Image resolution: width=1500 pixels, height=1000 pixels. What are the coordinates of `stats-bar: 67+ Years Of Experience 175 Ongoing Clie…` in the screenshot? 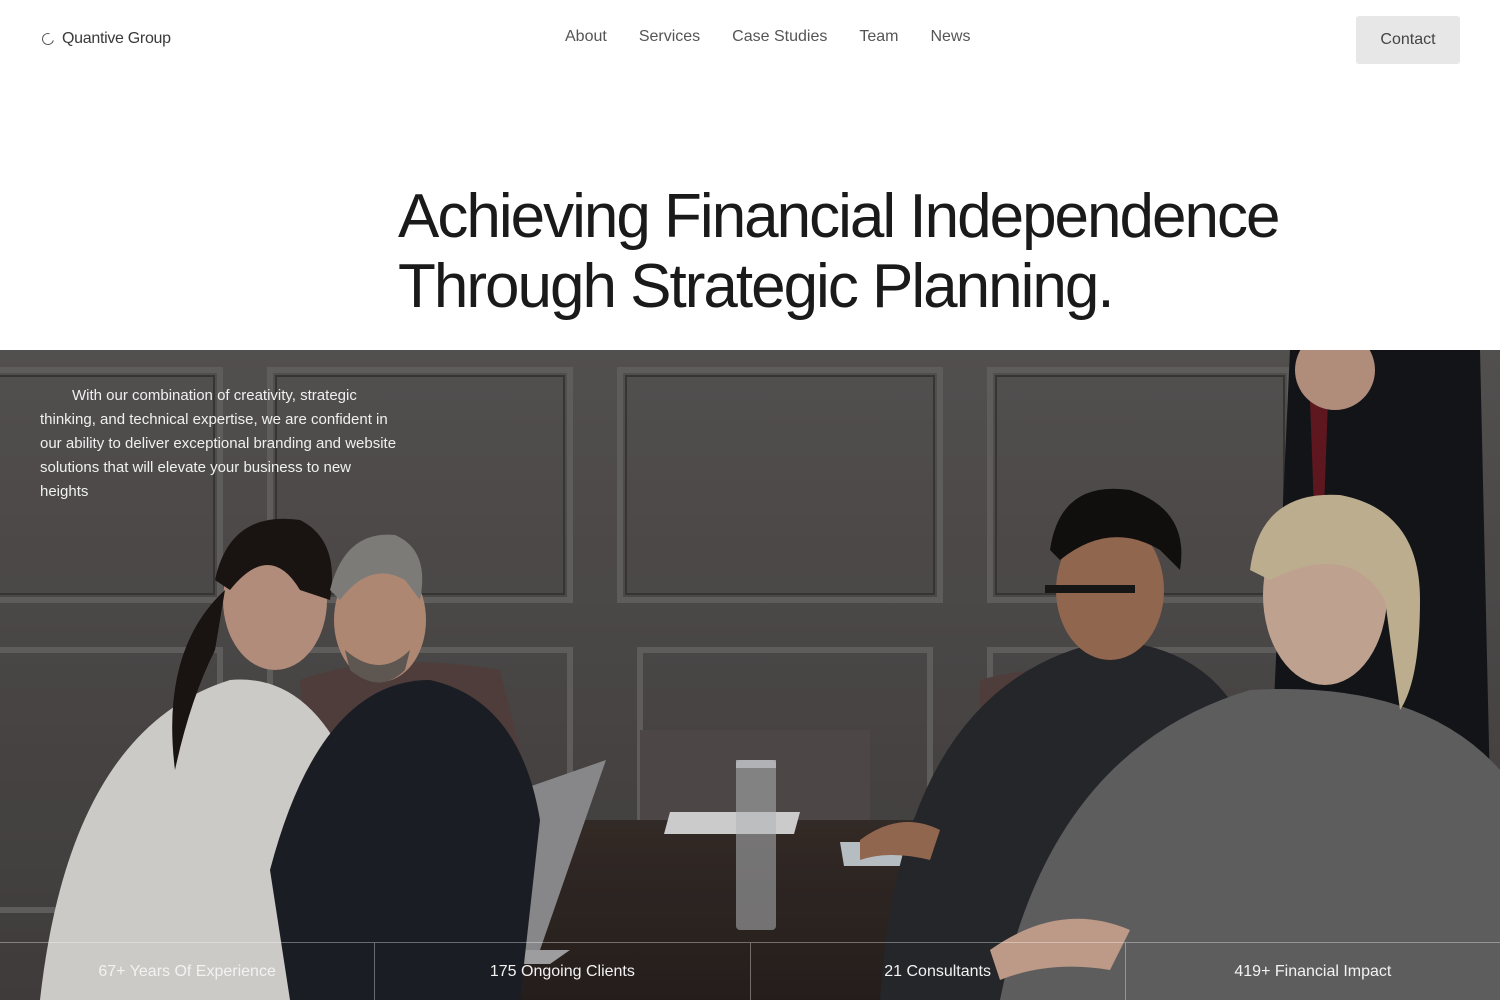 It's located at (750, 971).